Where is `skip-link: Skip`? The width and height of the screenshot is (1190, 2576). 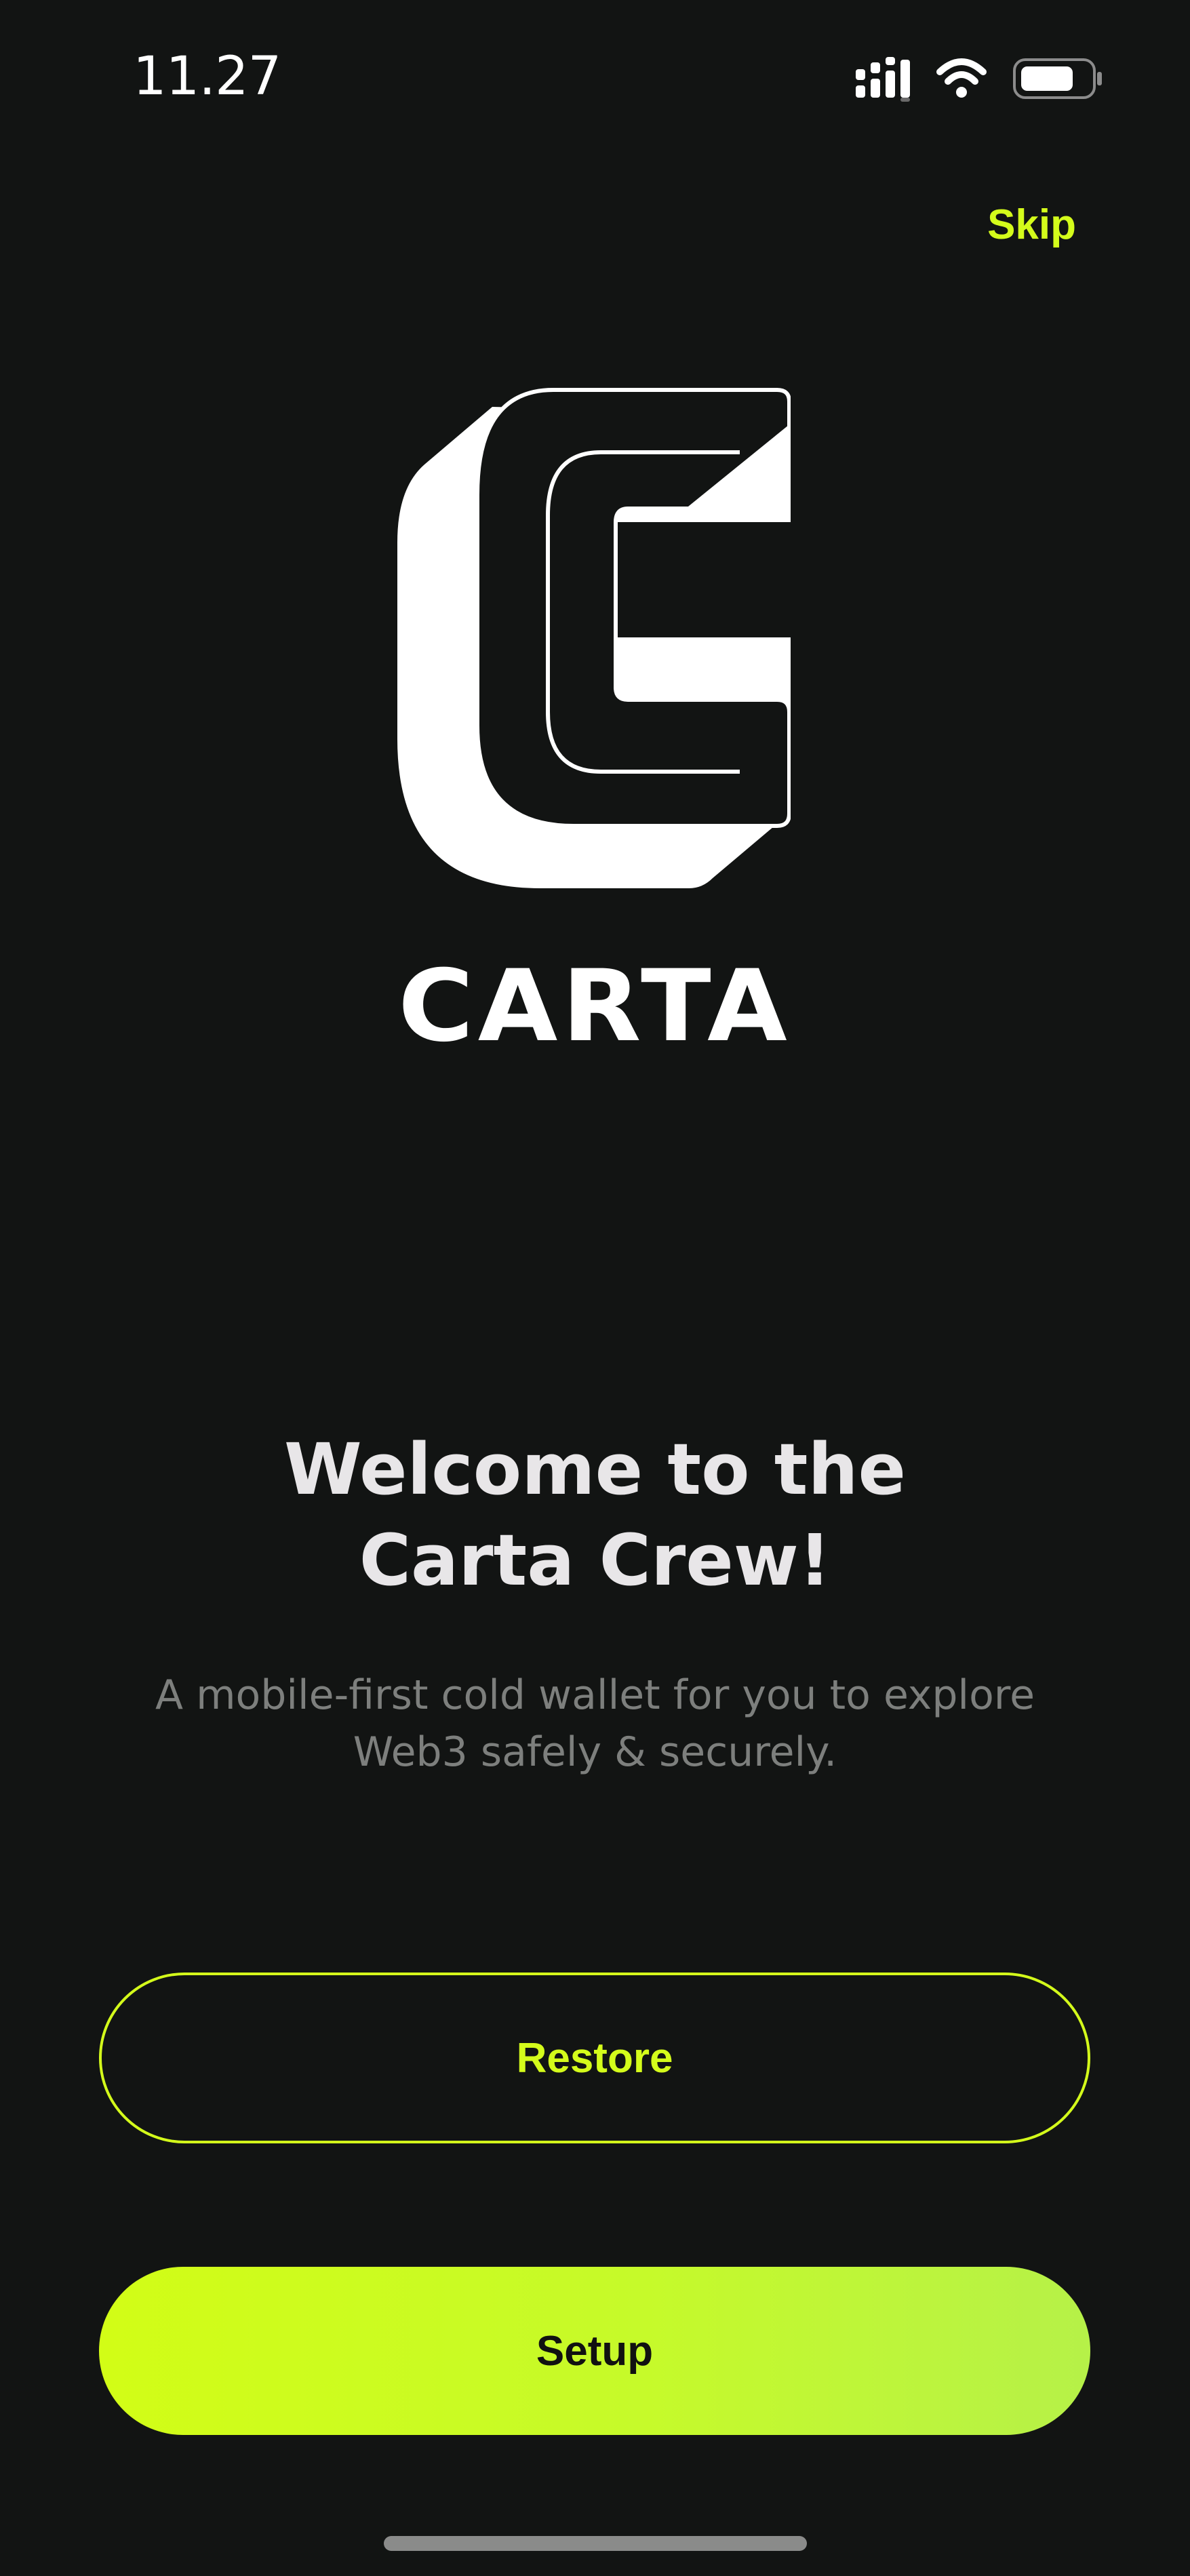 skip-link: Skip is located at coordinates (1031, 225).